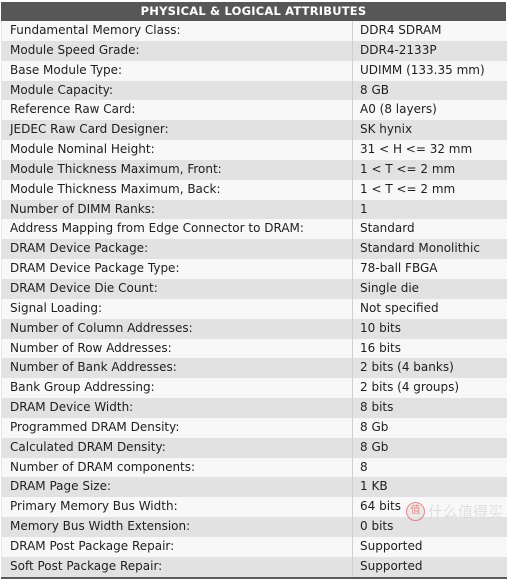 The width and height of the screenshot is (507, 579). I want to click on table-row: Base Module Type:UDIMM (133.35 mm), so click(254, 71).